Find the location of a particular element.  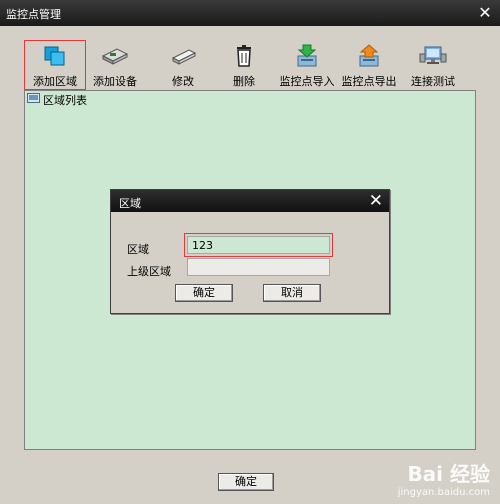

add-device-icon is located at coordinates (115, 56).